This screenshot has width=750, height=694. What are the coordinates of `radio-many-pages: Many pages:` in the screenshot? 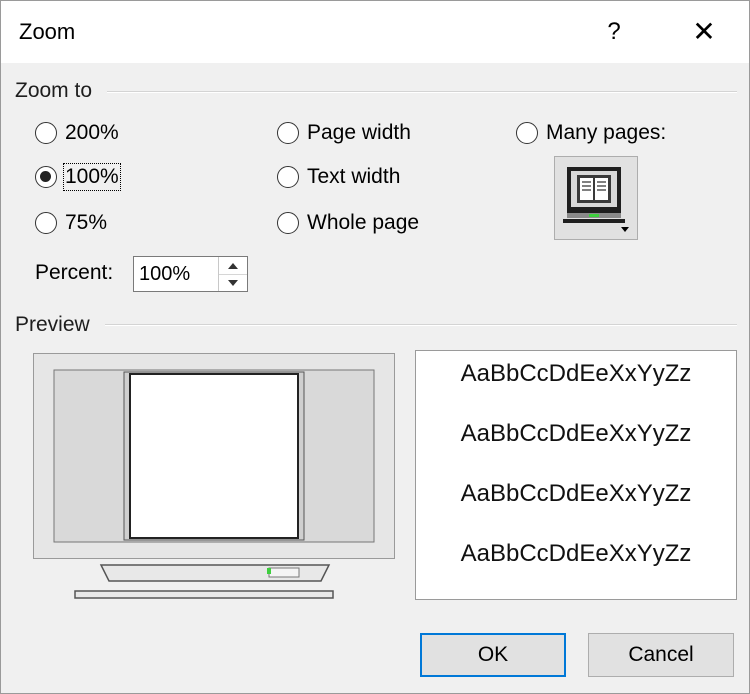 It's located at (591, 133).